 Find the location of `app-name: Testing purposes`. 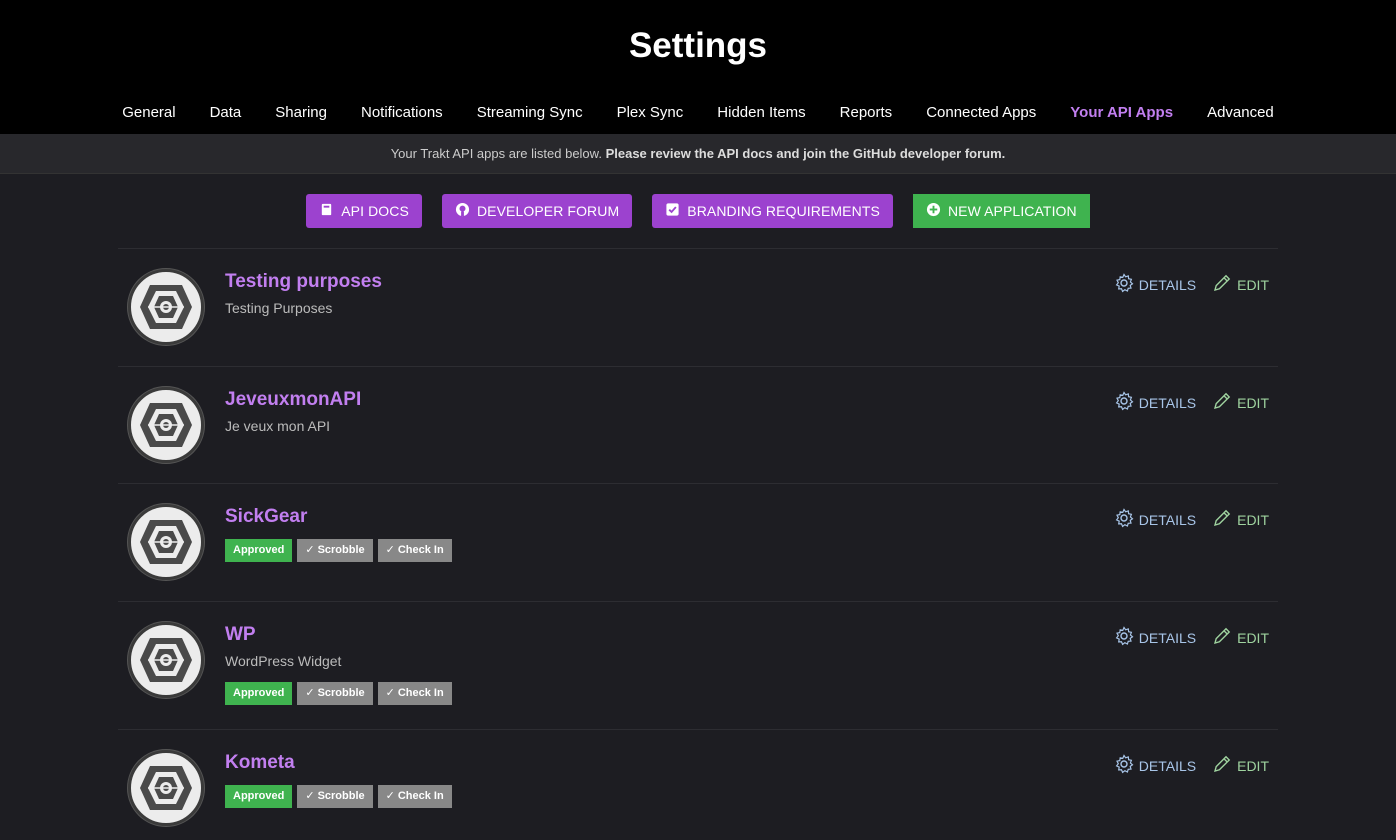

app-name: Testing purposes is located at coordinates (303, 282).